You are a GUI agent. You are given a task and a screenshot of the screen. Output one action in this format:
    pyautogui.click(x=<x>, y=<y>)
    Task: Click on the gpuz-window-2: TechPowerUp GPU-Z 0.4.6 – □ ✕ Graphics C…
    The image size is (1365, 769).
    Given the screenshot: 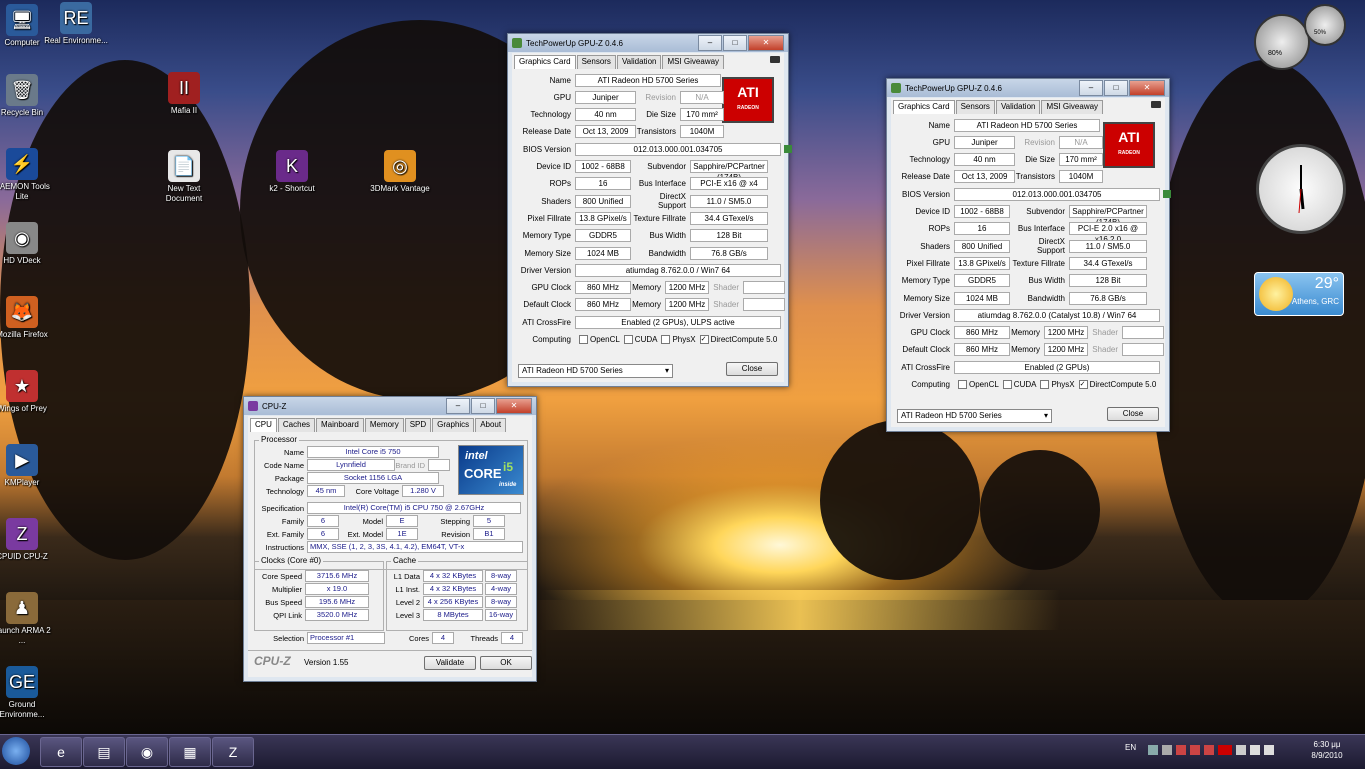 What is the action you would take?
    pyautogui.click(x=1028, y=255)
    